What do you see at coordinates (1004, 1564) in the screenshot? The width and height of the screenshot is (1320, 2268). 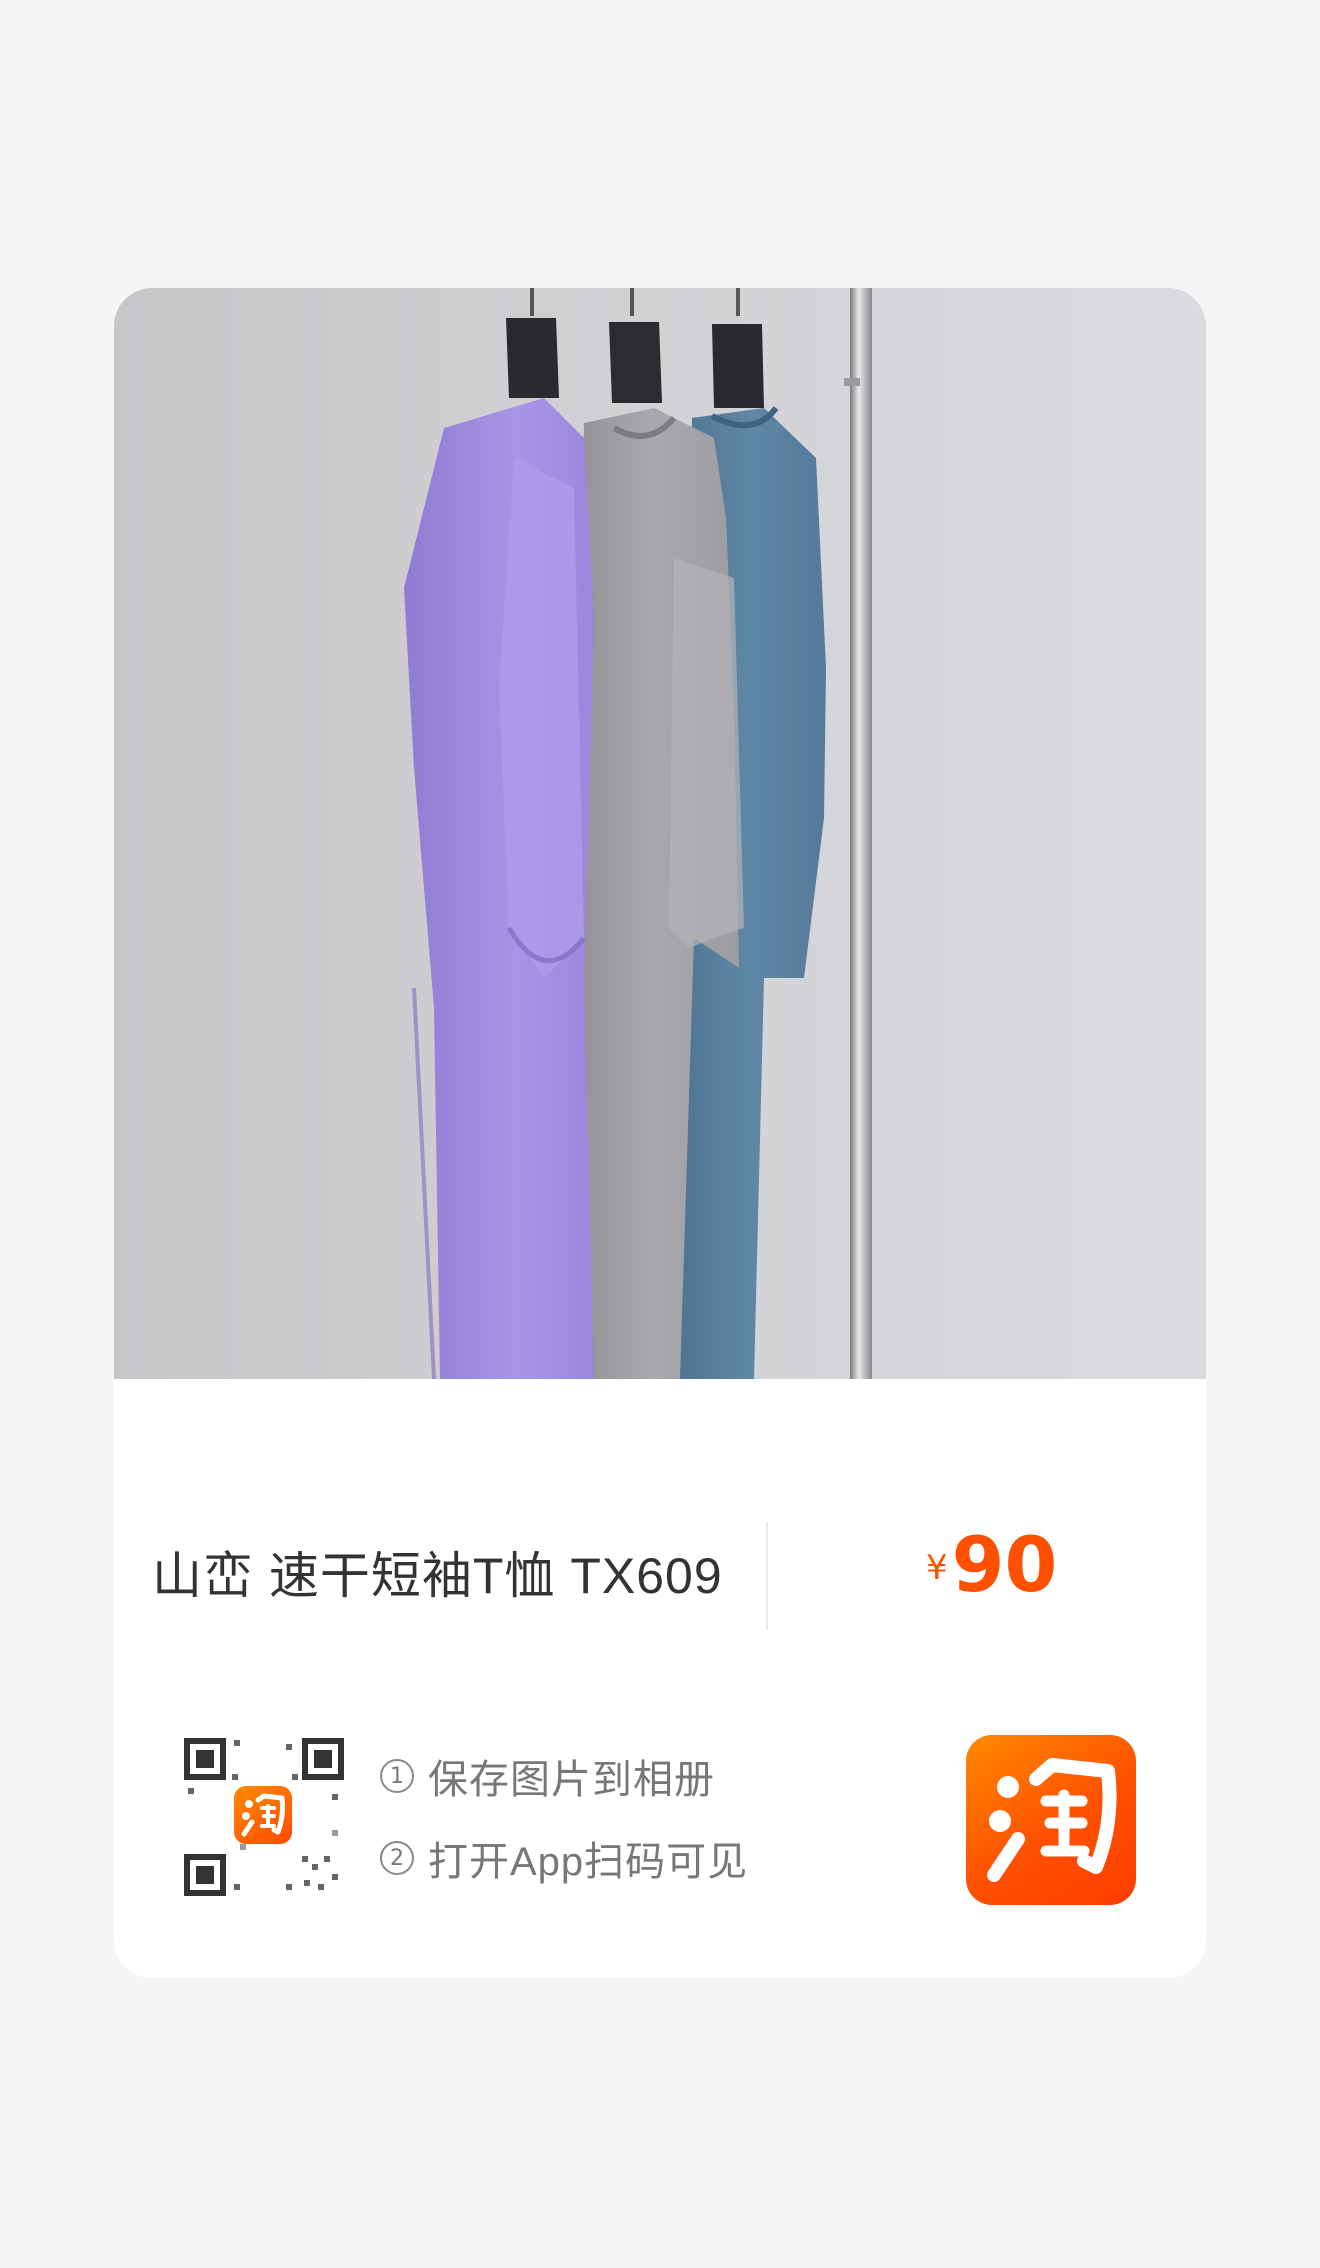 I see `price-amount: 90` at bounding box center [1004, 1564].